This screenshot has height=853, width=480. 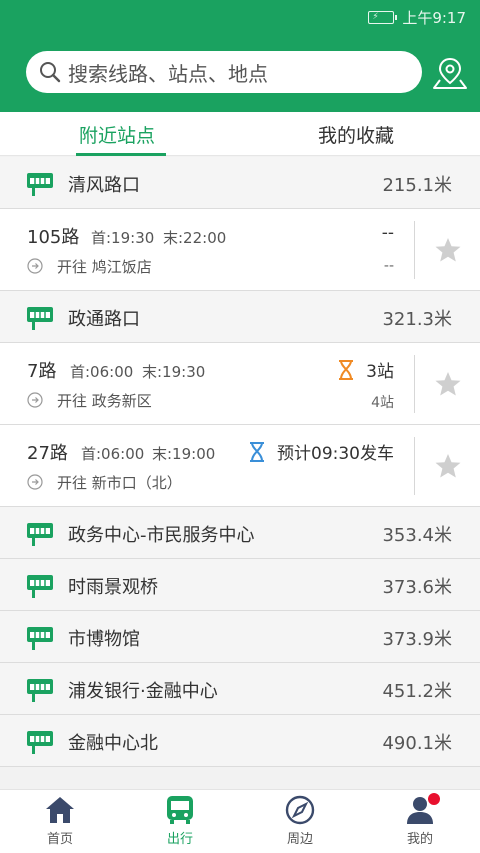 I want to click on tab-bar: 附近站点 我的收藏, so click(x=240, y=134).